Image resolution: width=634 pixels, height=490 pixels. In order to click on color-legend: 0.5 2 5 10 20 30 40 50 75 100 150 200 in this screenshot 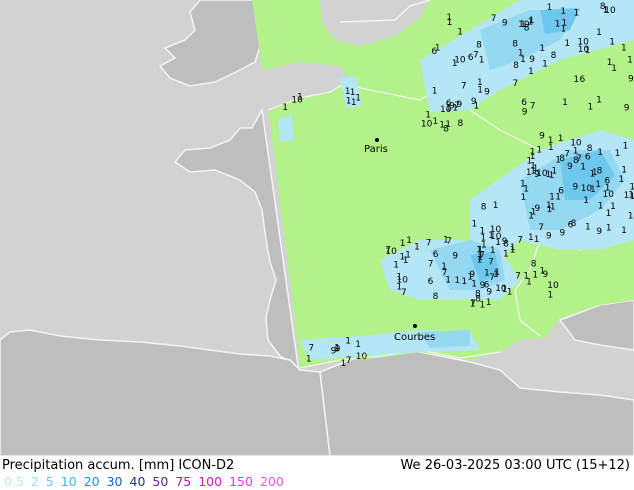, I will do `click(147, 482)`.